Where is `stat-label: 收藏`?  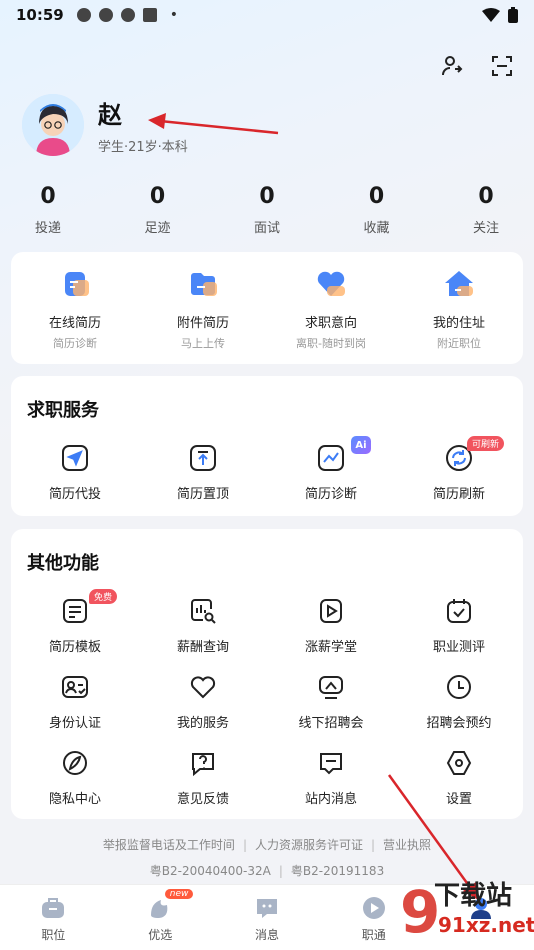
stat-label: 收藏 is located at coordinates (376, 228).